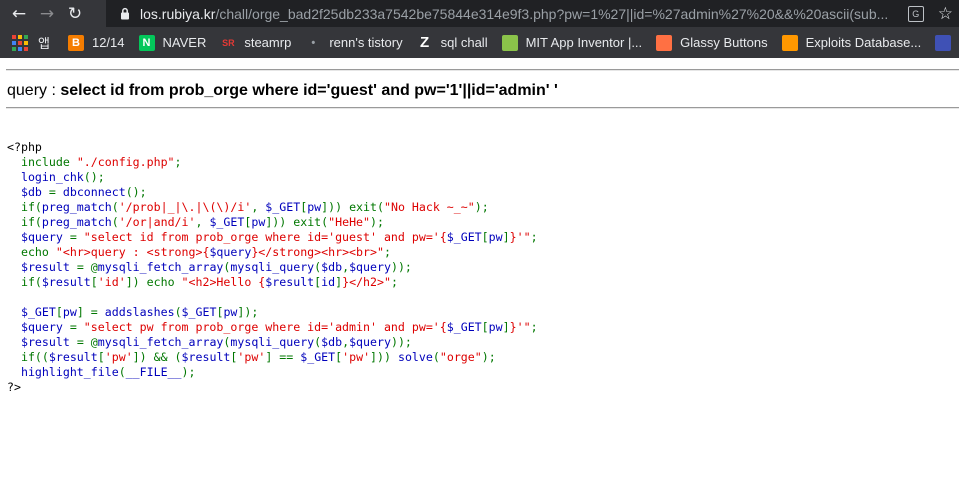 This screenshot has width=959, height=500. Describe the element at coordinates (14, 387) in the screenshot. I see `code-token: ?>` at that location.